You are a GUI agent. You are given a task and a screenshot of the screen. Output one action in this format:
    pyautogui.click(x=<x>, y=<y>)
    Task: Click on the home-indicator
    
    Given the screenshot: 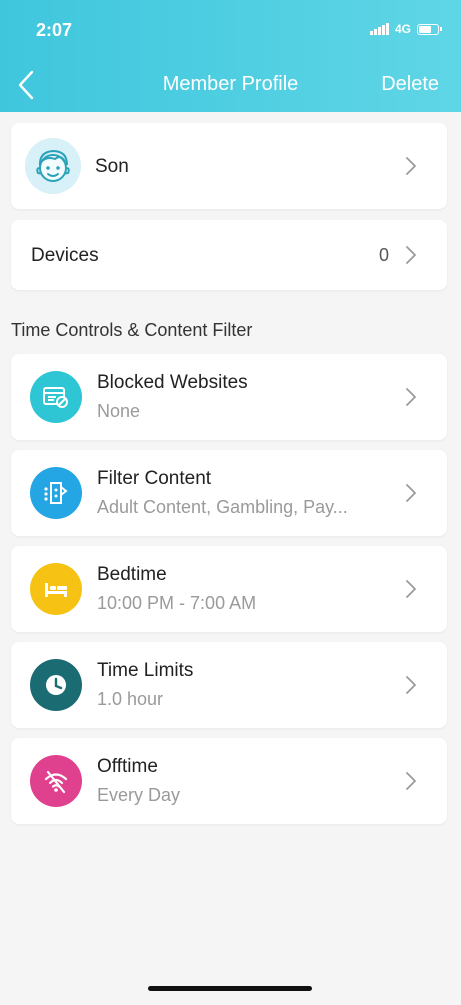 What is the action you would take?
    pyautogui.click(x=230, y=988)
    